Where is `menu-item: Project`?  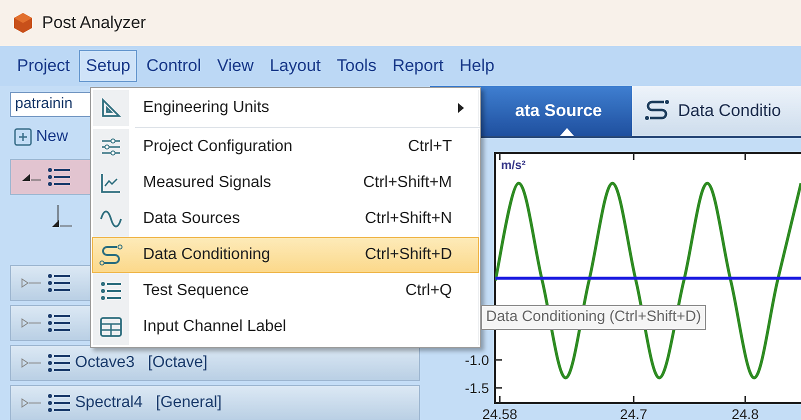 menu-item: Project is located at coordinates (43, 66).